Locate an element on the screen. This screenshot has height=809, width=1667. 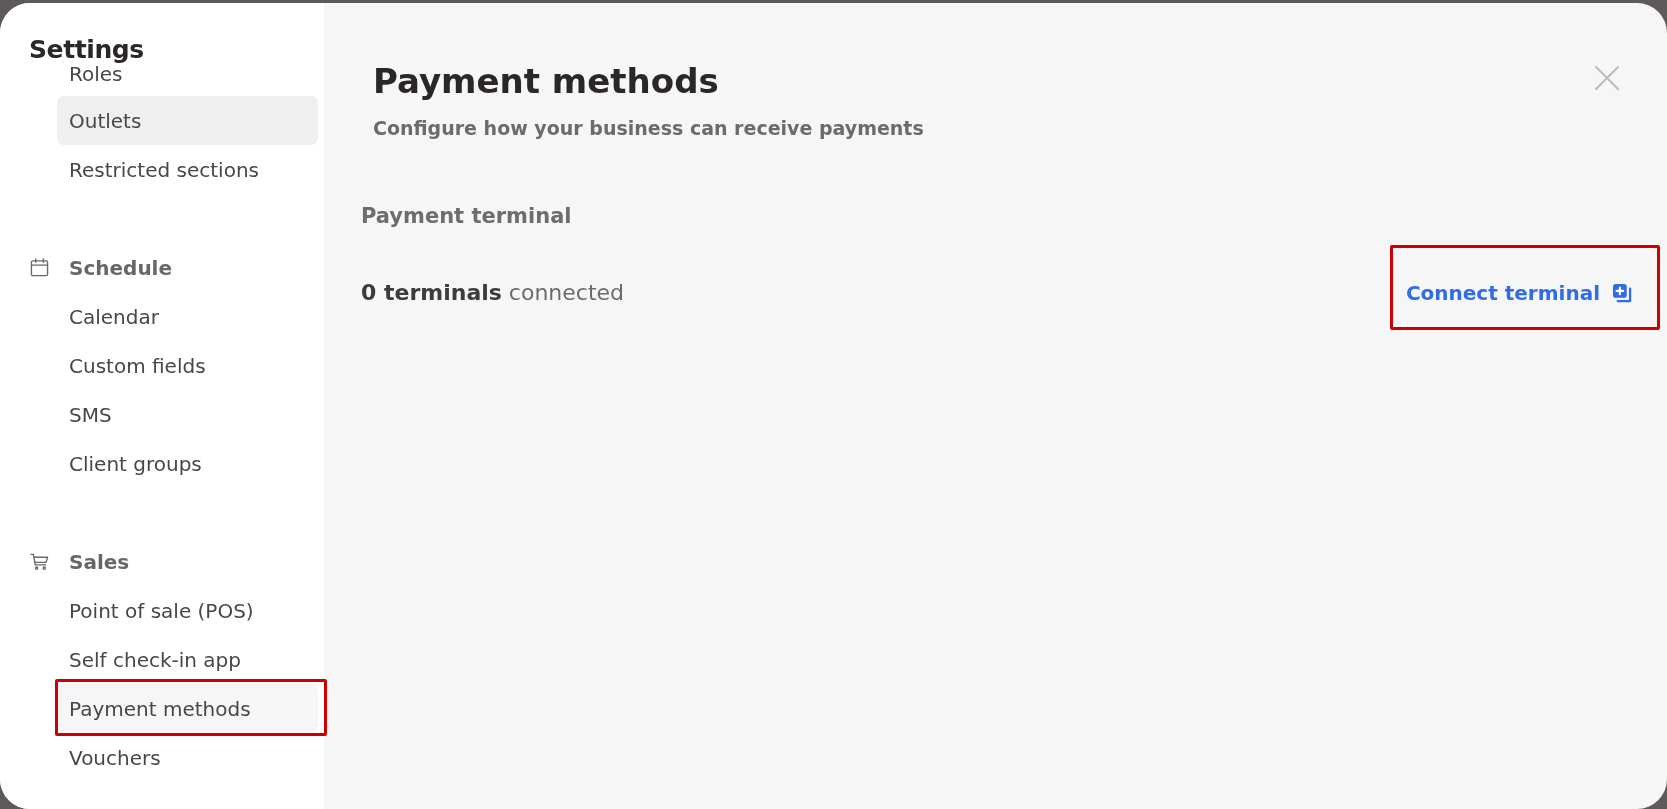
close-button is located at coordinates (1607, 78).